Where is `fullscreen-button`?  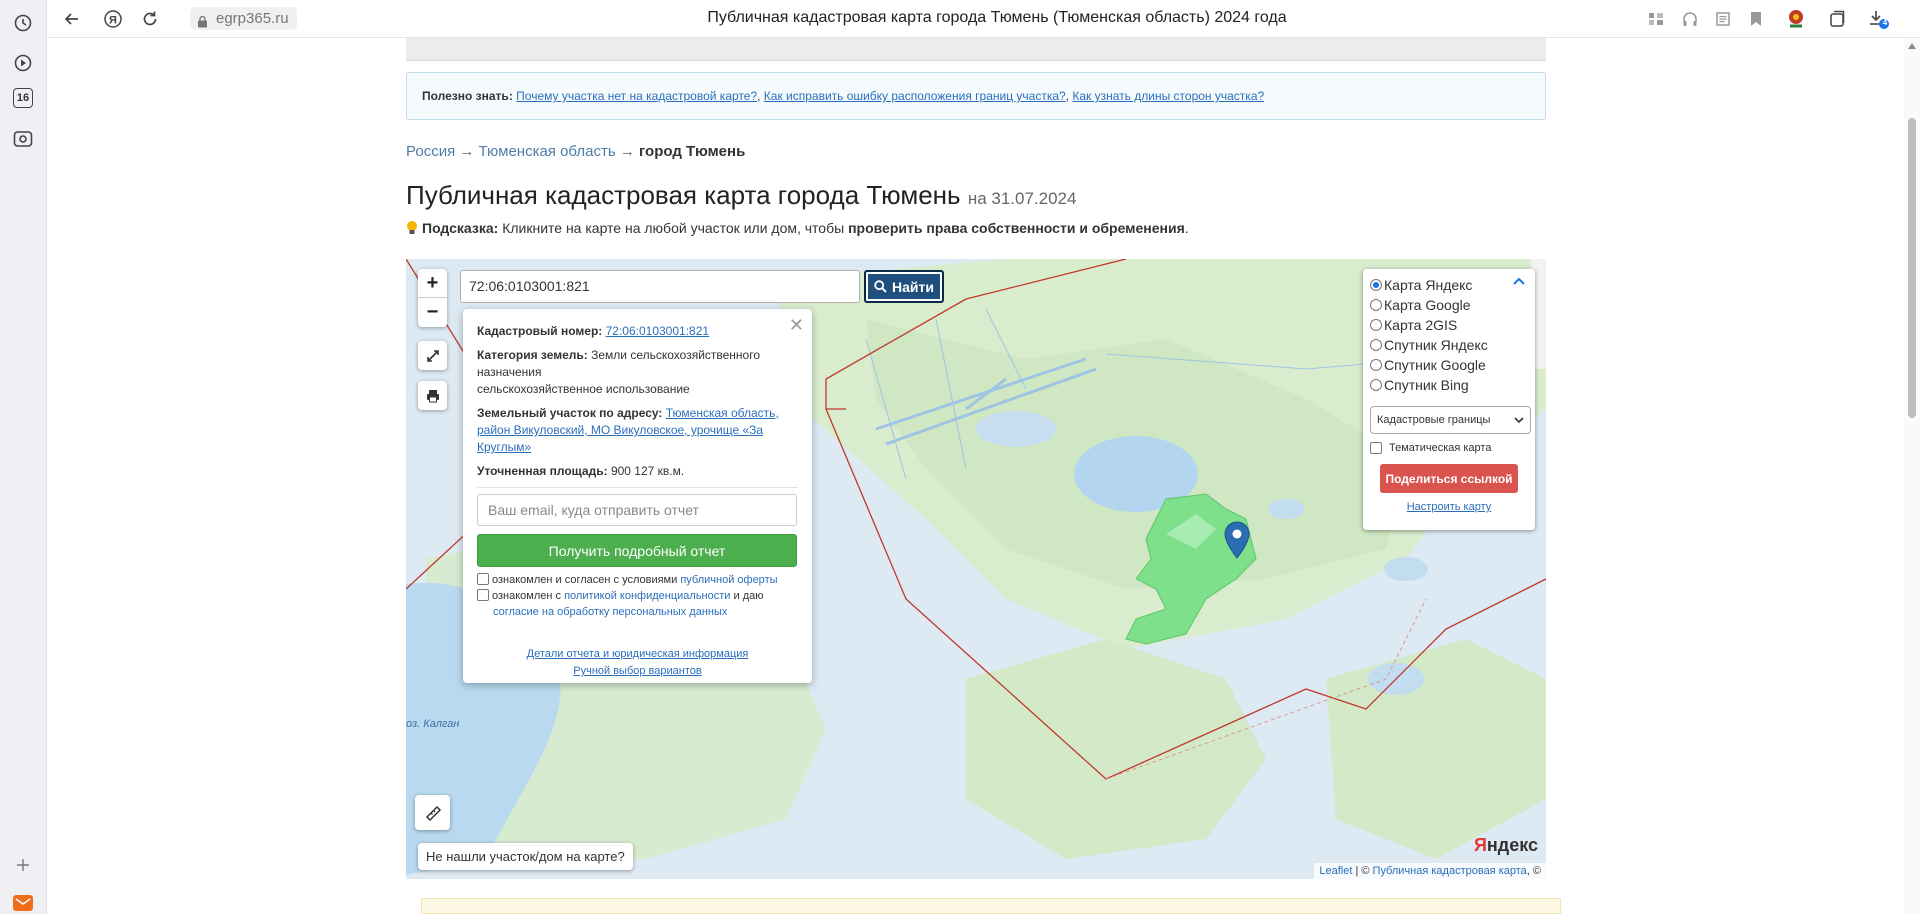
fullscreen-button is located at coordinates (432, 355).